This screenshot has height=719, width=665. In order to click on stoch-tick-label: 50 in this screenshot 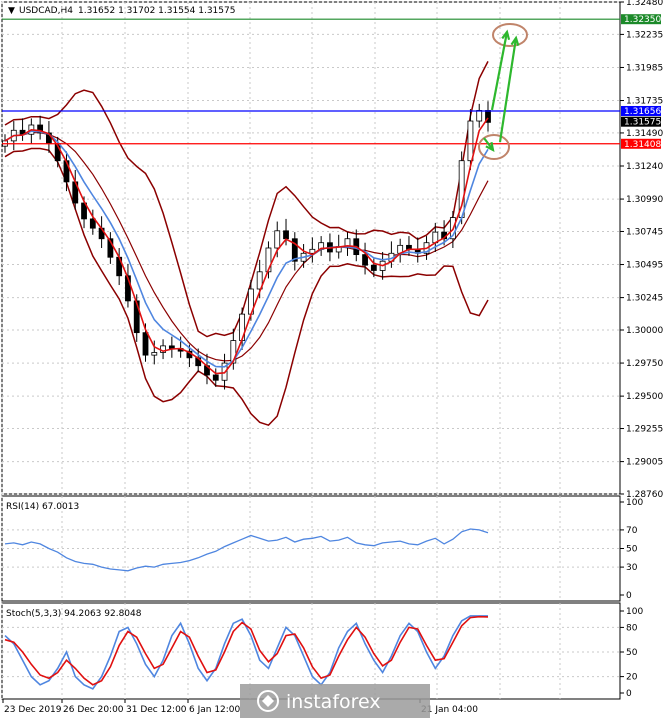, I will do `click(632, 653)`.